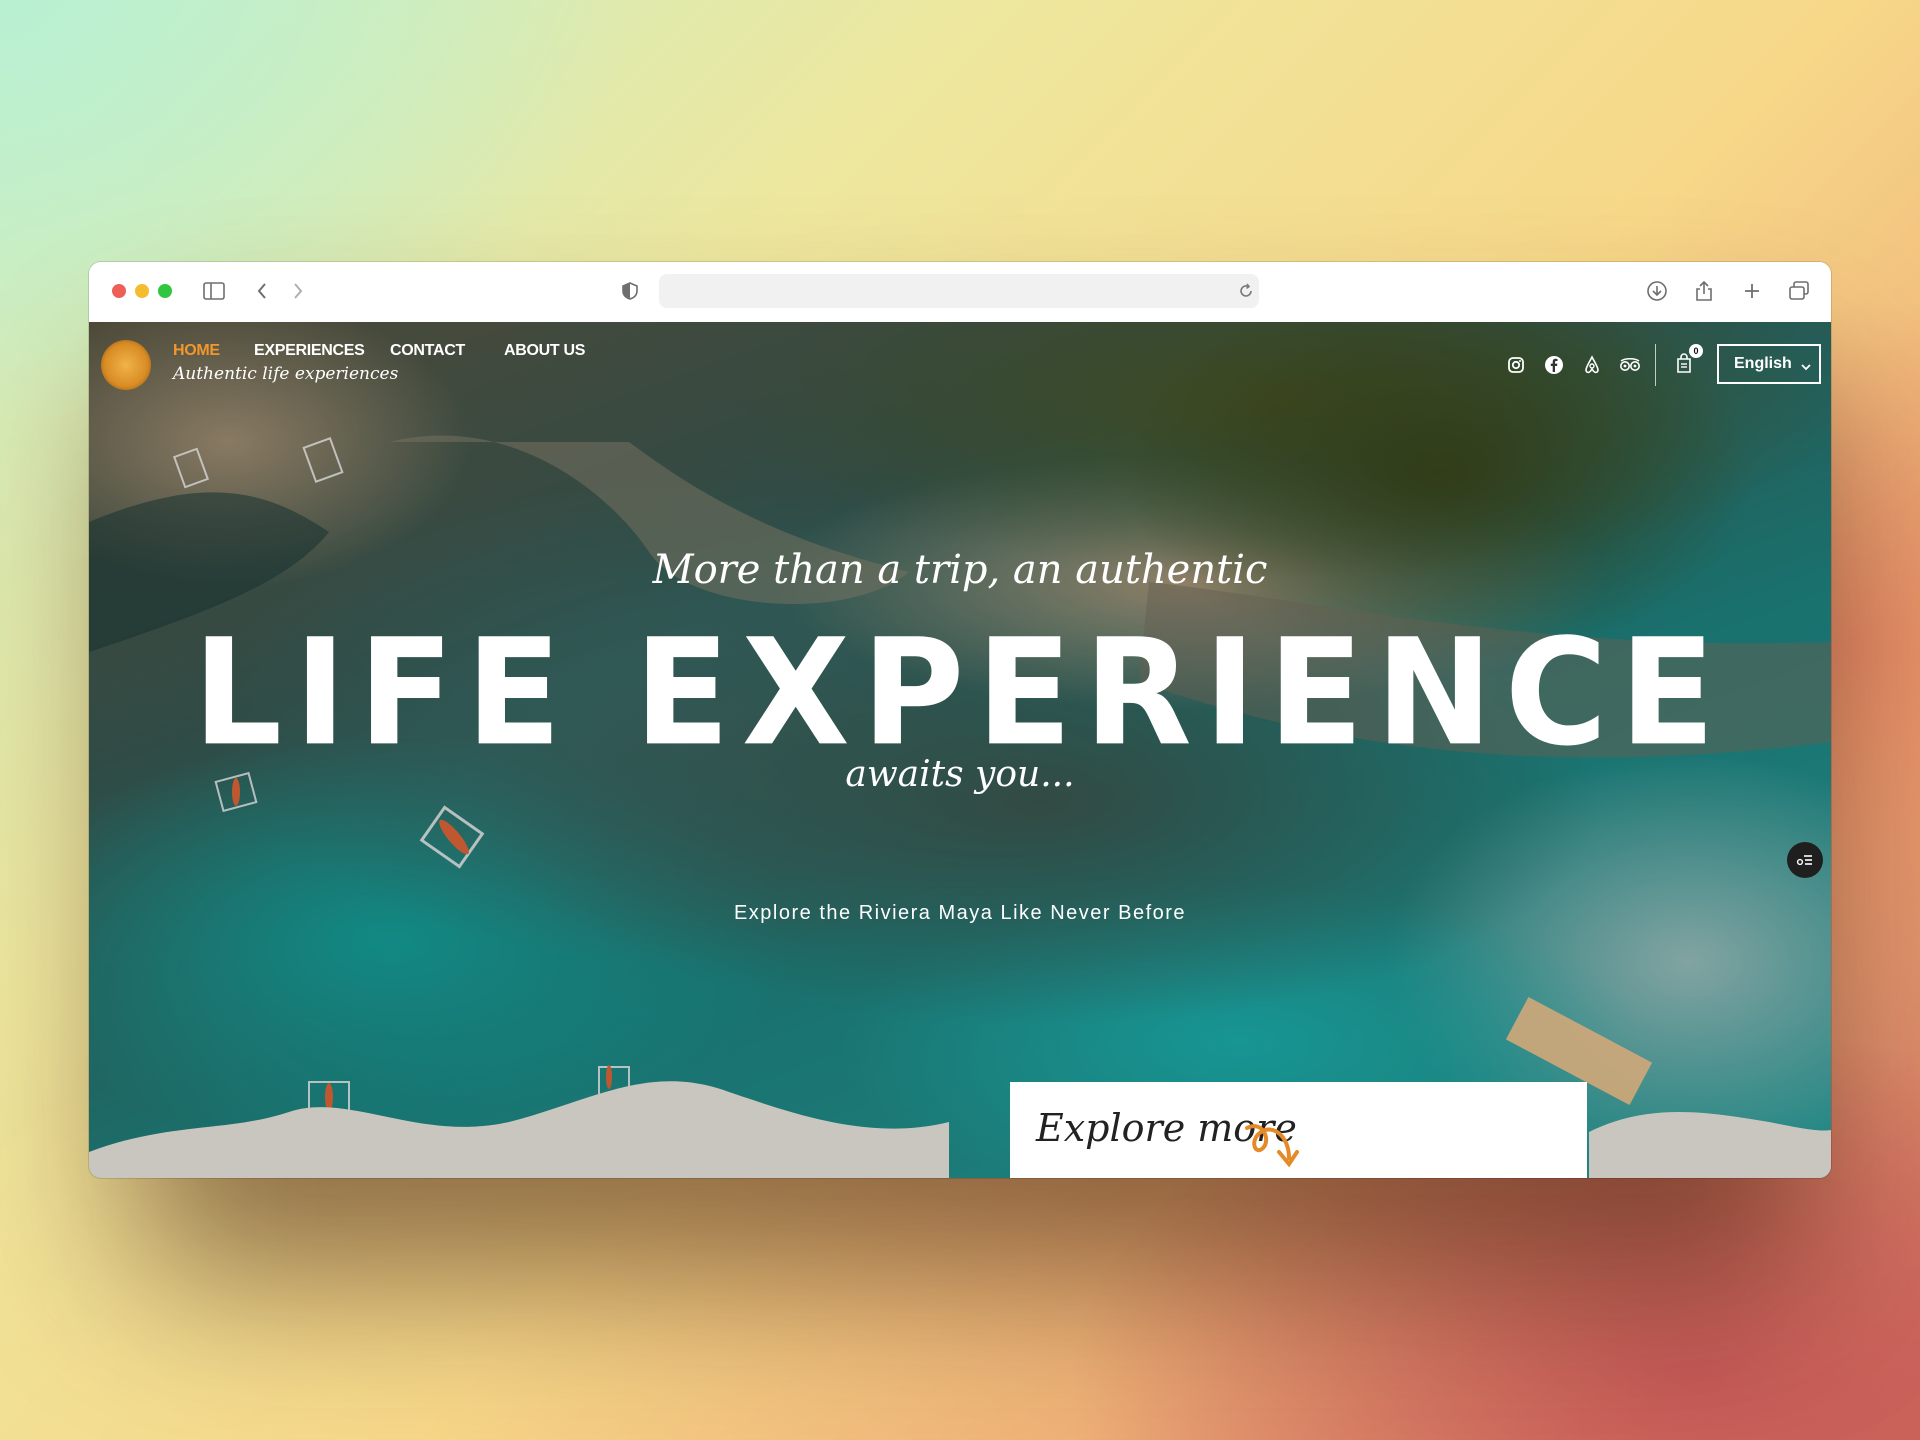  Describe the element at coordinates (1688, 359) in the screenshot. I see `cart-icon: 0` at that location.